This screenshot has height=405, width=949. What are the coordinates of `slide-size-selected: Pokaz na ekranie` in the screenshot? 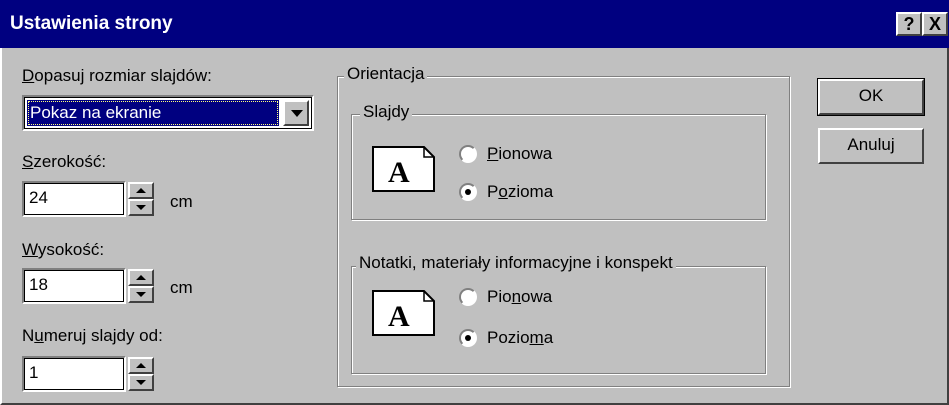 It's located at (153, 113).